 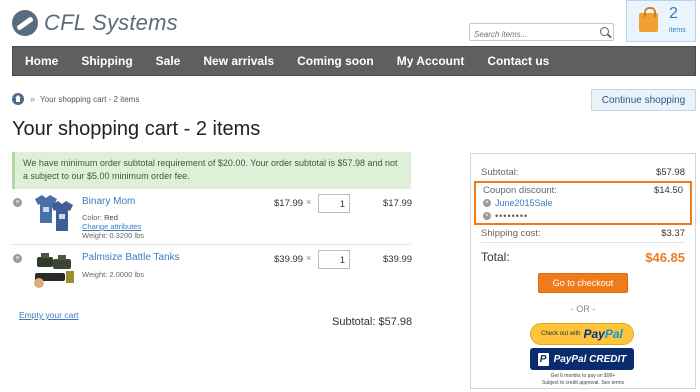 I want to click on summary-subtotal-row: Subtotal: $57.98, so click(x=583, y=172).